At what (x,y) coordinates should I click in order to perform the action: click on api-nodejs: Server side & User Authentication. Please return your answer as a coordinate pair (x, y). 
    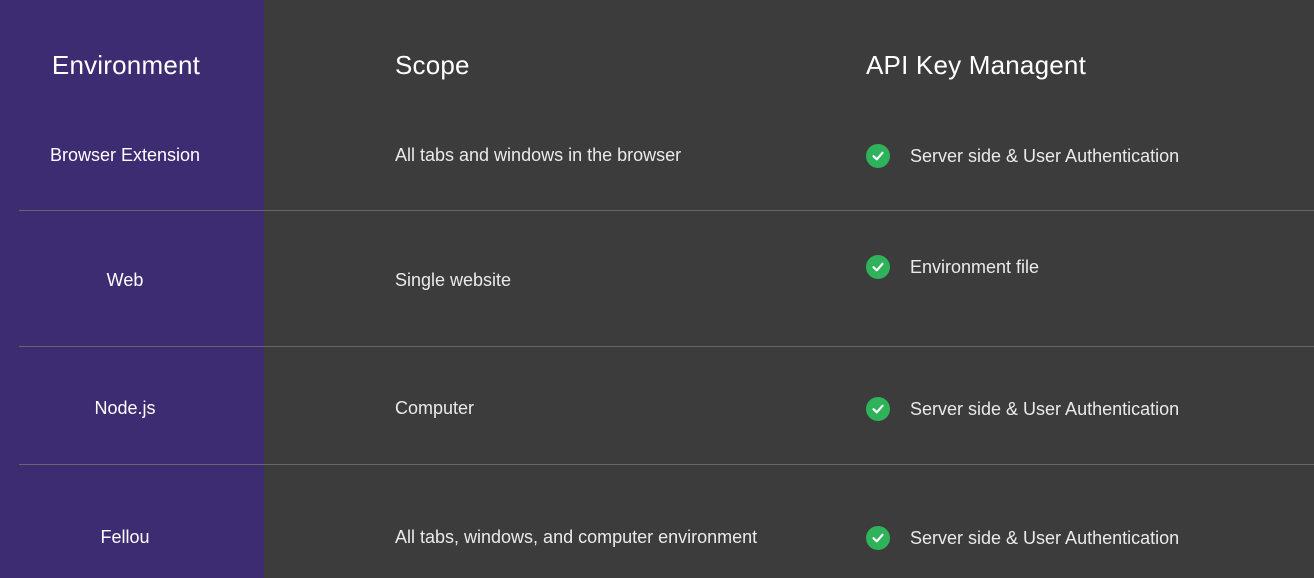
    Looking at the image, I should click on (1022, 409).